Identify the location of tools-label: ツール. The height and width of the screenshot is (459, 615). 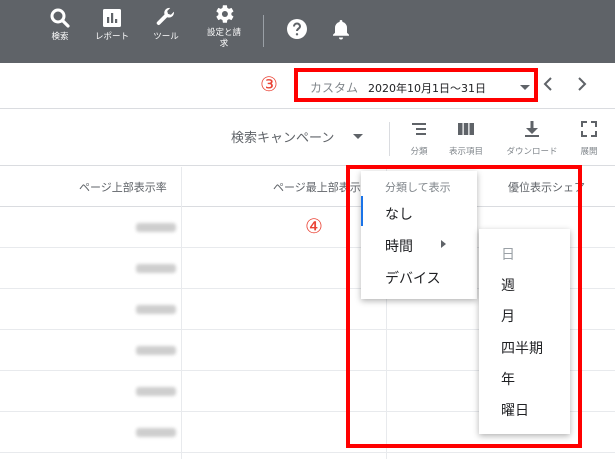
(166, 37).